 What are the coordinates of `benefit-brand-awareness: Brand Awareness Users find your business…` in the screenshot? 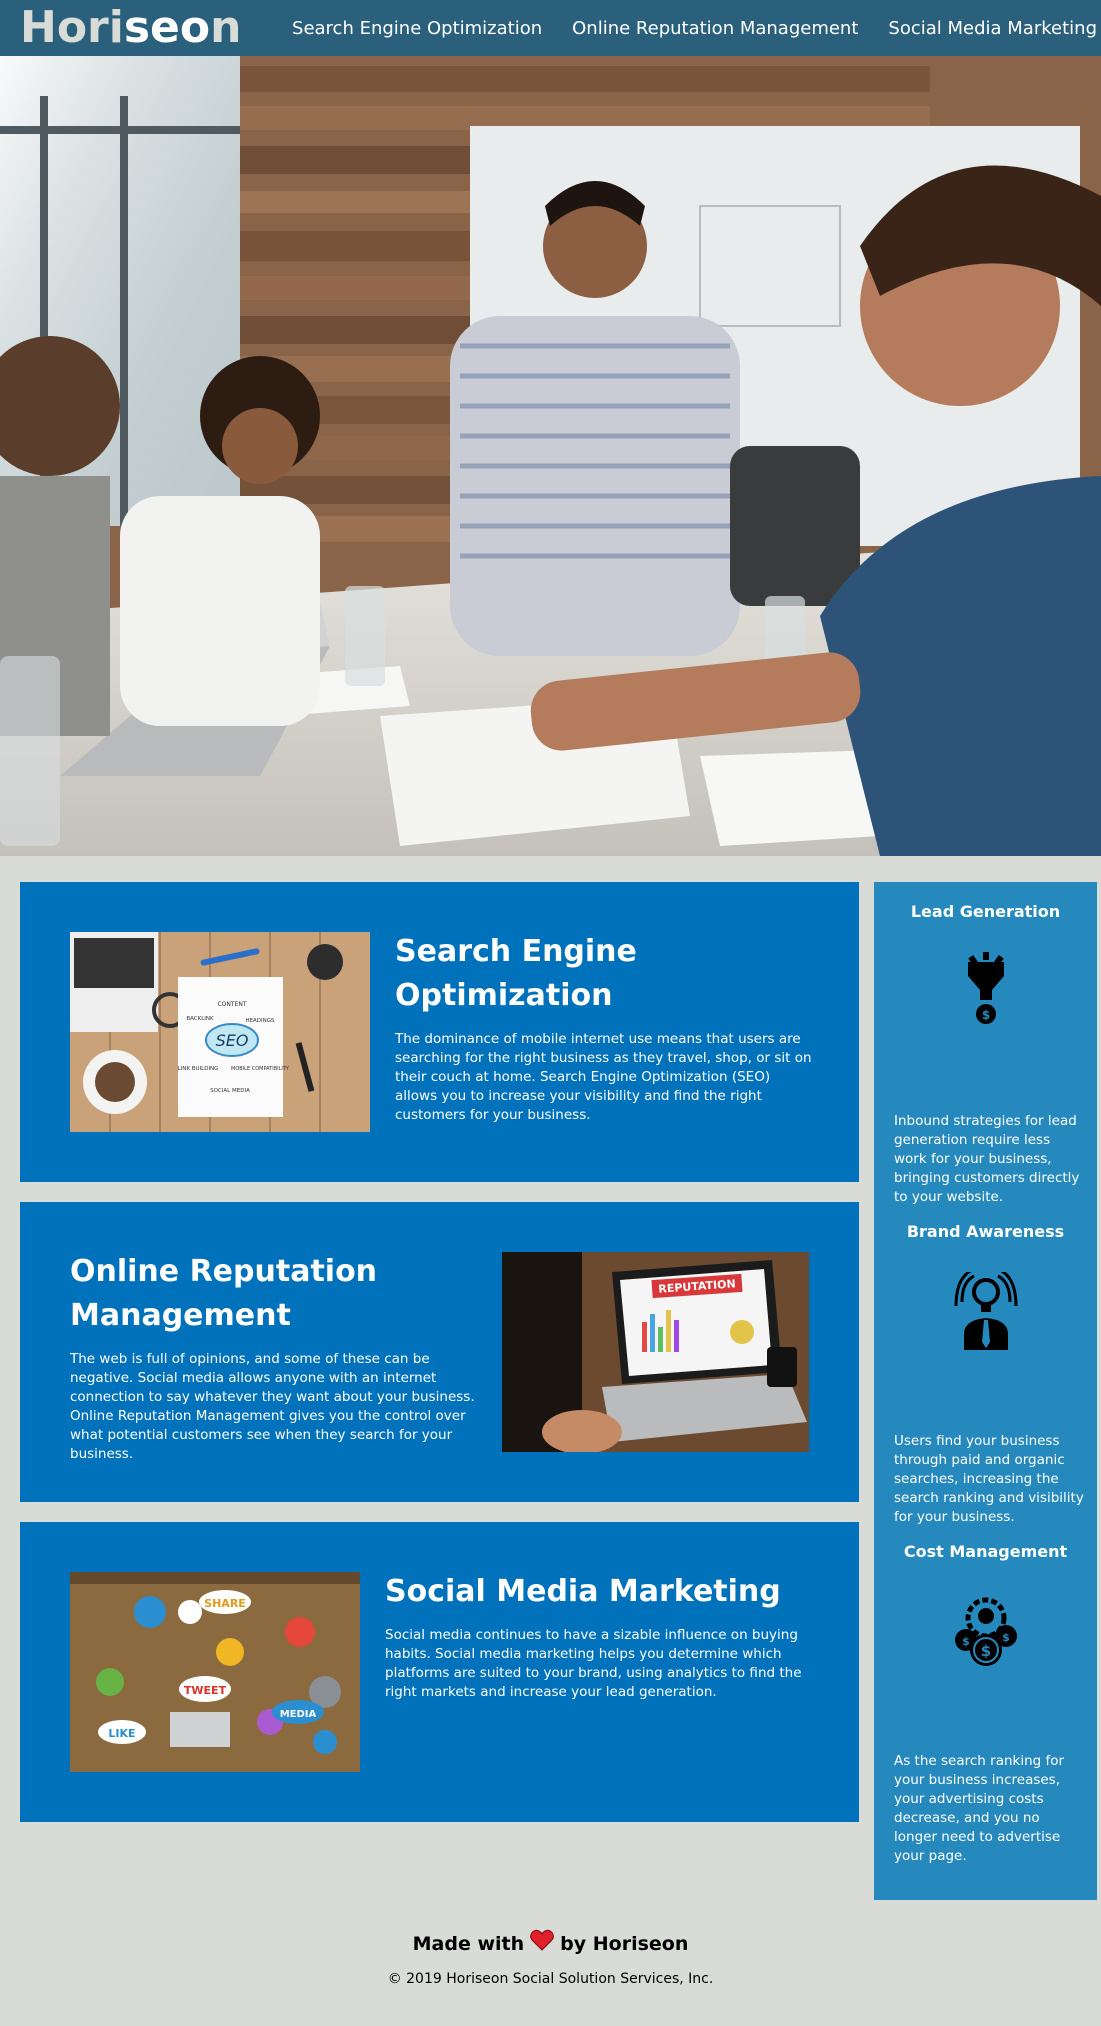 It's located at (985, 1373).